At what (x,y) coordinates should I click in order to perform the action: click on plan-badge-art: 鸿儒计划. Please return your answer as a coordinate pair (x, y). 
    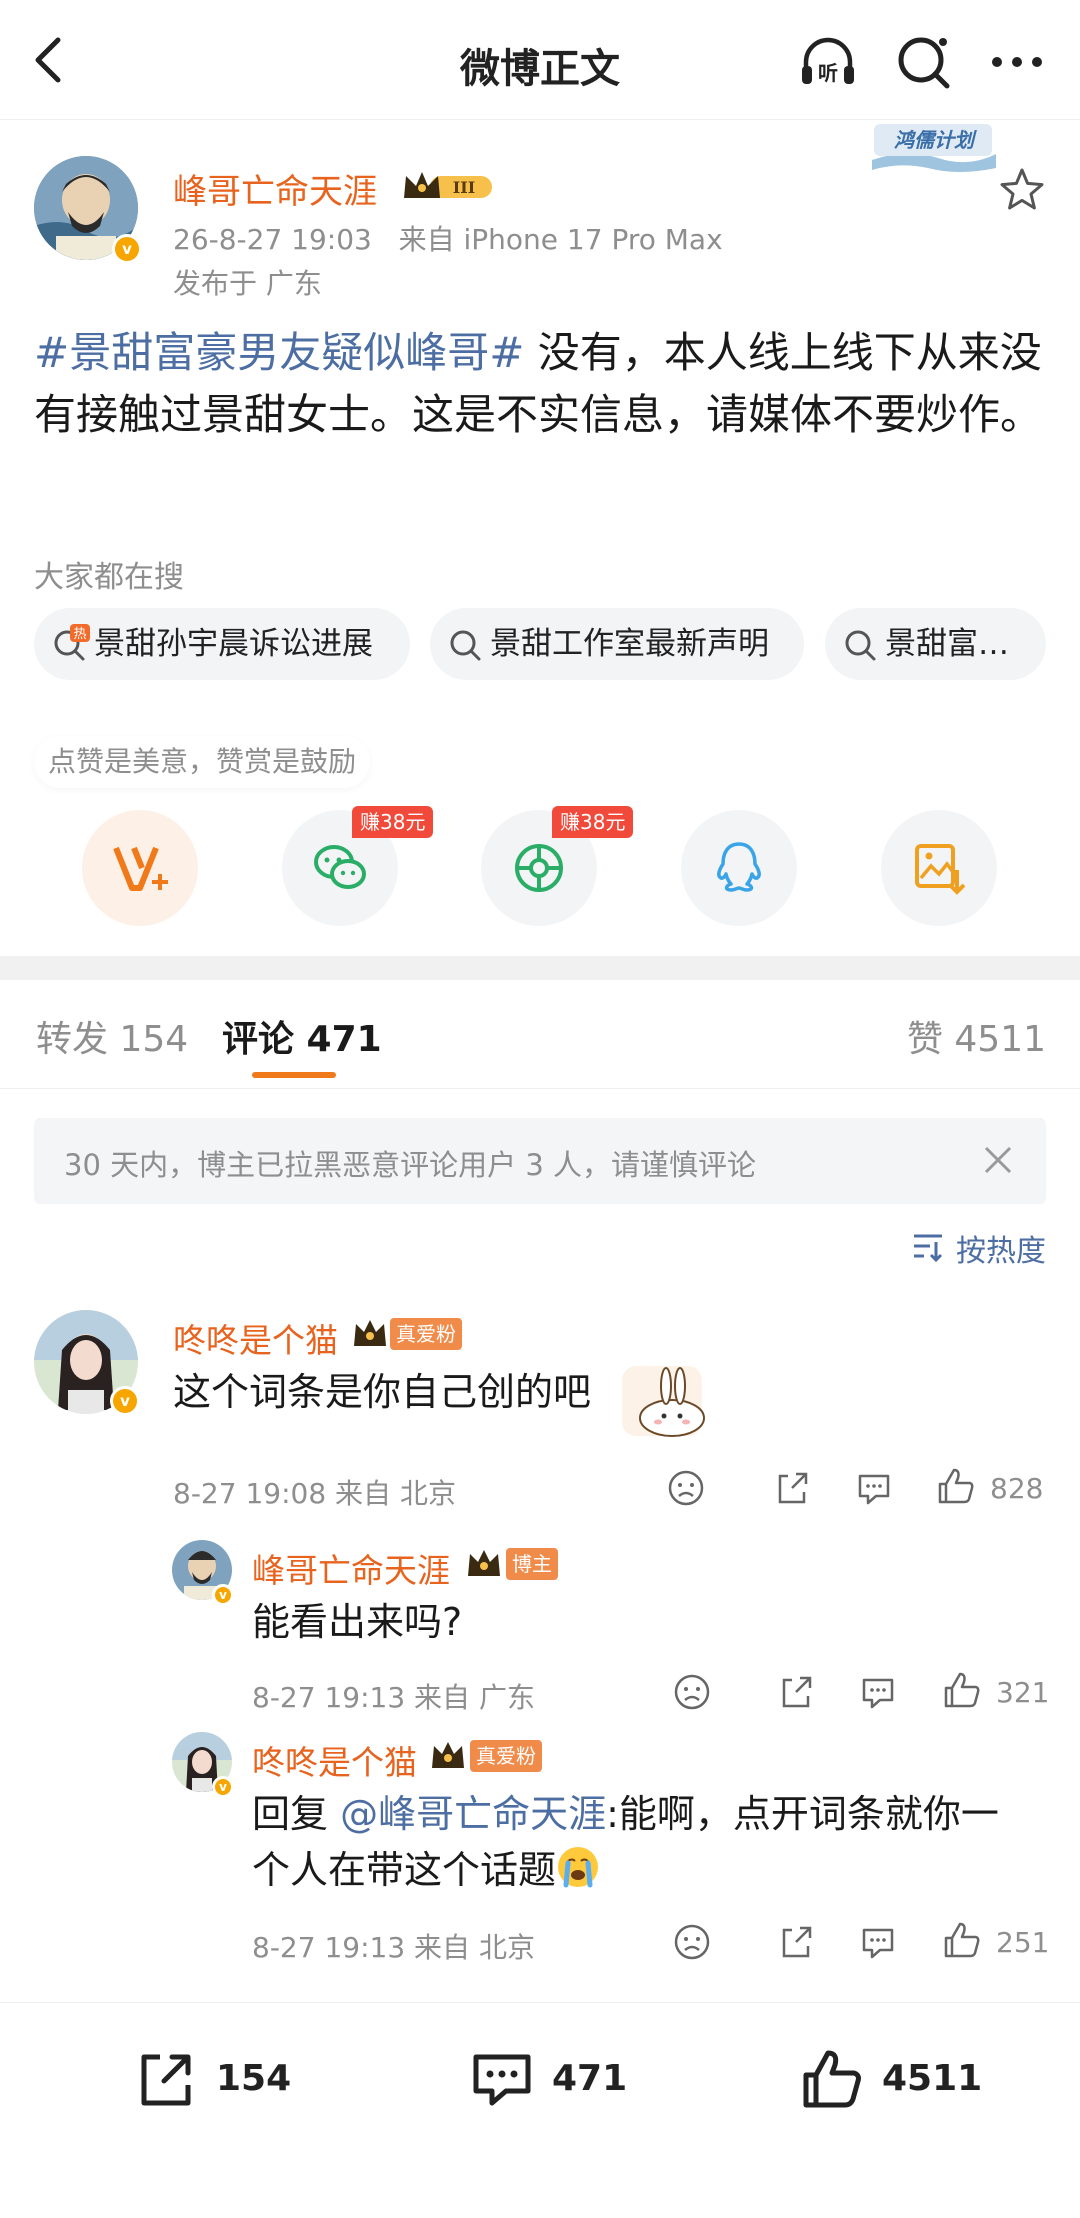
    Looking at the image, I should click on (934, 148).